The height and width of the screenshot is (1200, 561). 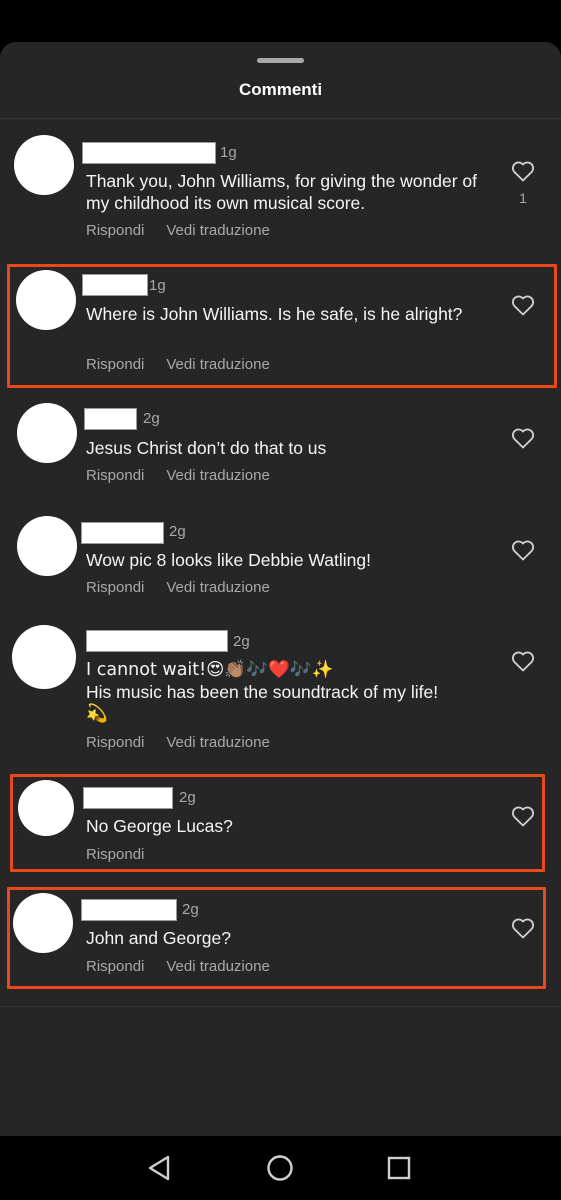 I want to click on sheet-title: Commenti, so click(x=280, y=89).